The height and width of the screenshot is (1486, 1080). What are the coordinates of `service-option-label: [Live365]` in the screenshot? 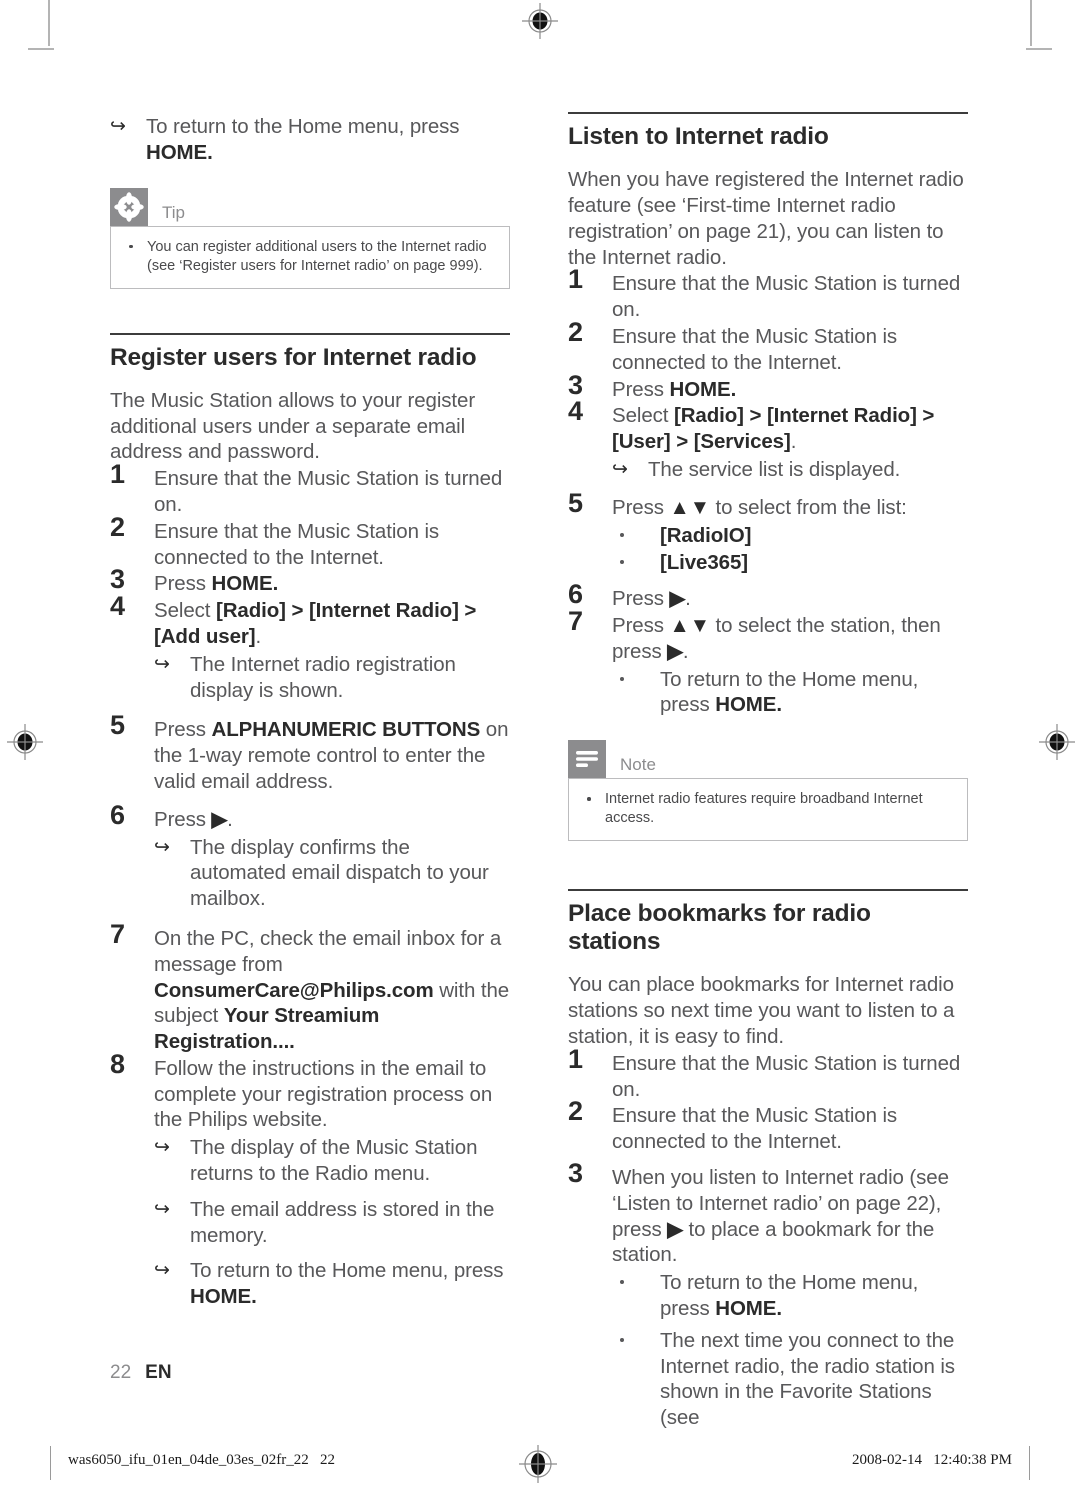 It's located at (704, 563).